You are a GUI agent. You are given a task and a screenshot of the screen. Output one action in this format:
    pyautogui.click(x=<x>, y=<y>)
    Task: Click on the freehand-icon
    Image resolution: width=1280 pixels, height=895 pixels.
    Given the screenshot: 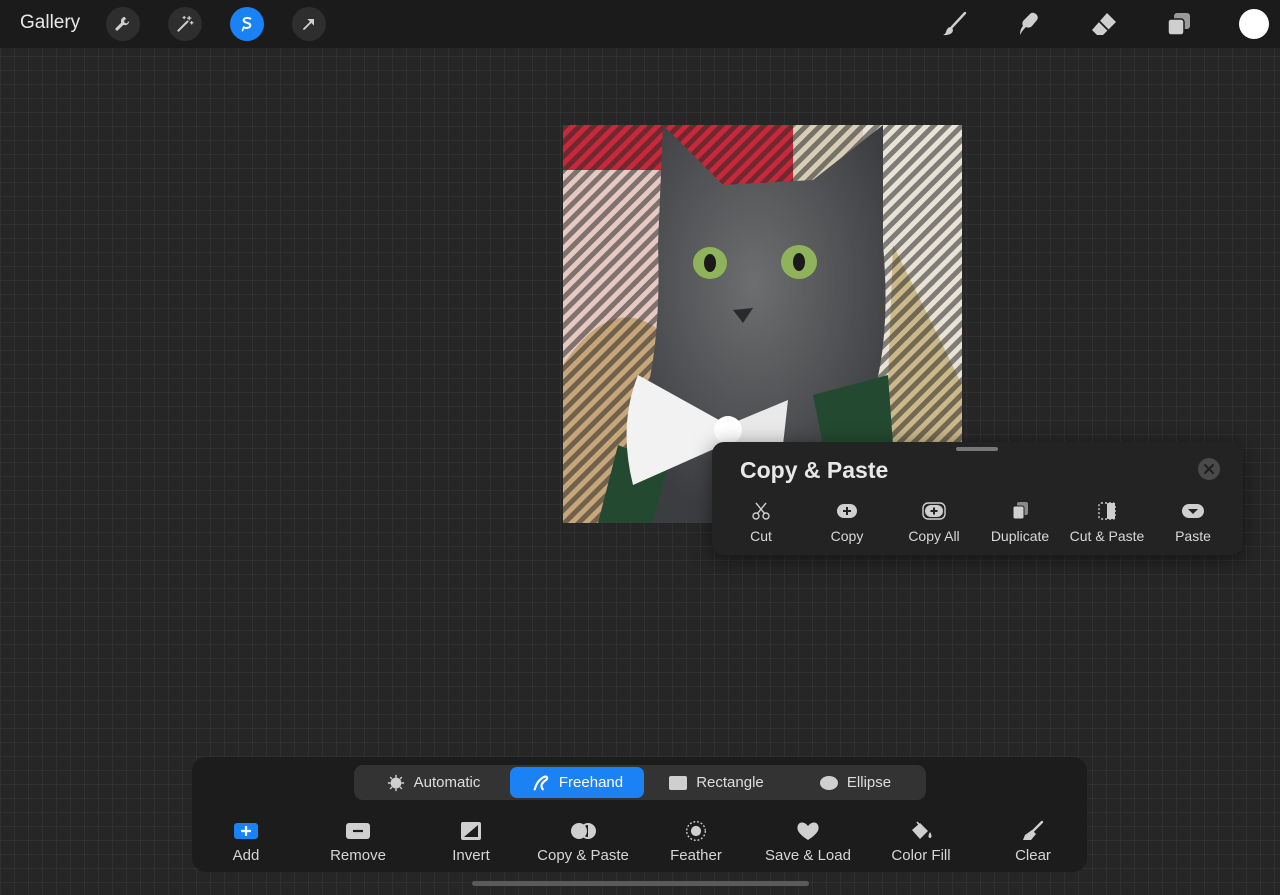 What is the action you would take?
    pyautogui.click(x=541, y=782)
    